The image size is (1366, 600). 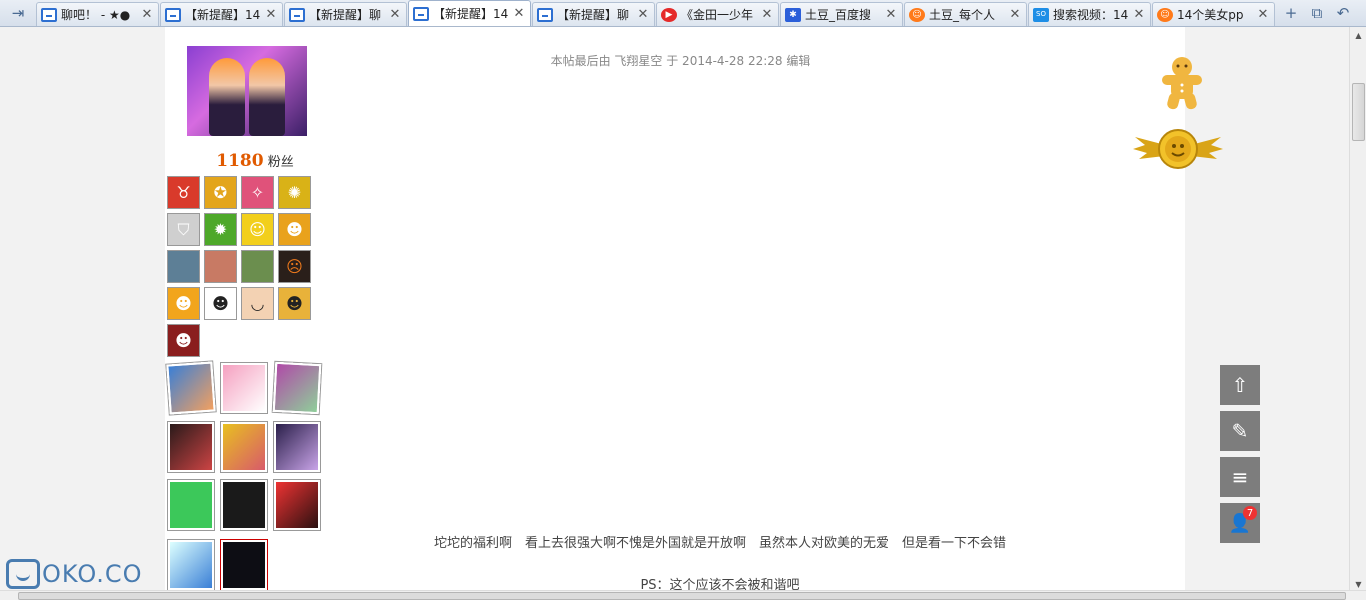 I want to click on browser-tab: ☺ 14个美女pp ✕, so click(x=1213, y=14).